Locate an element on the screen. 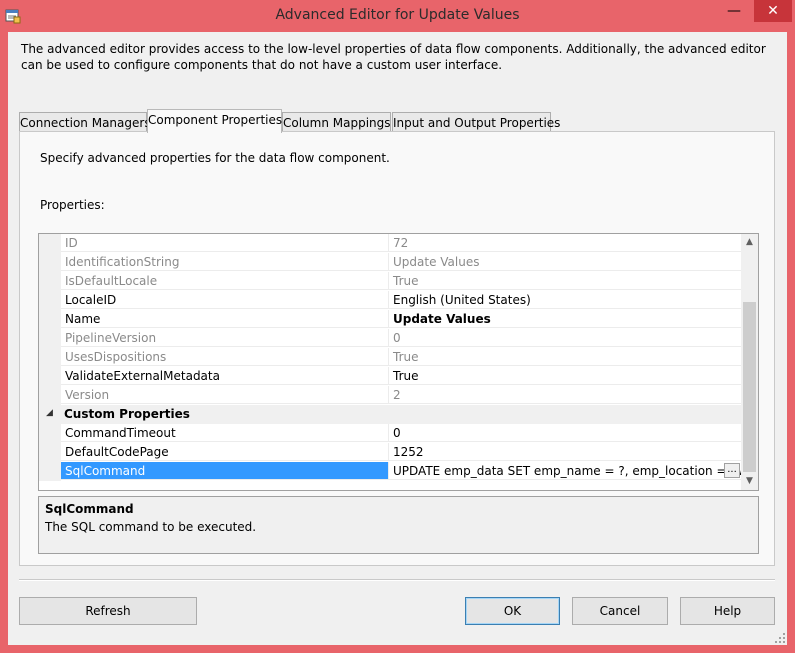  property-row: PipelineVersion 0 is located at coordinates (390, 338).